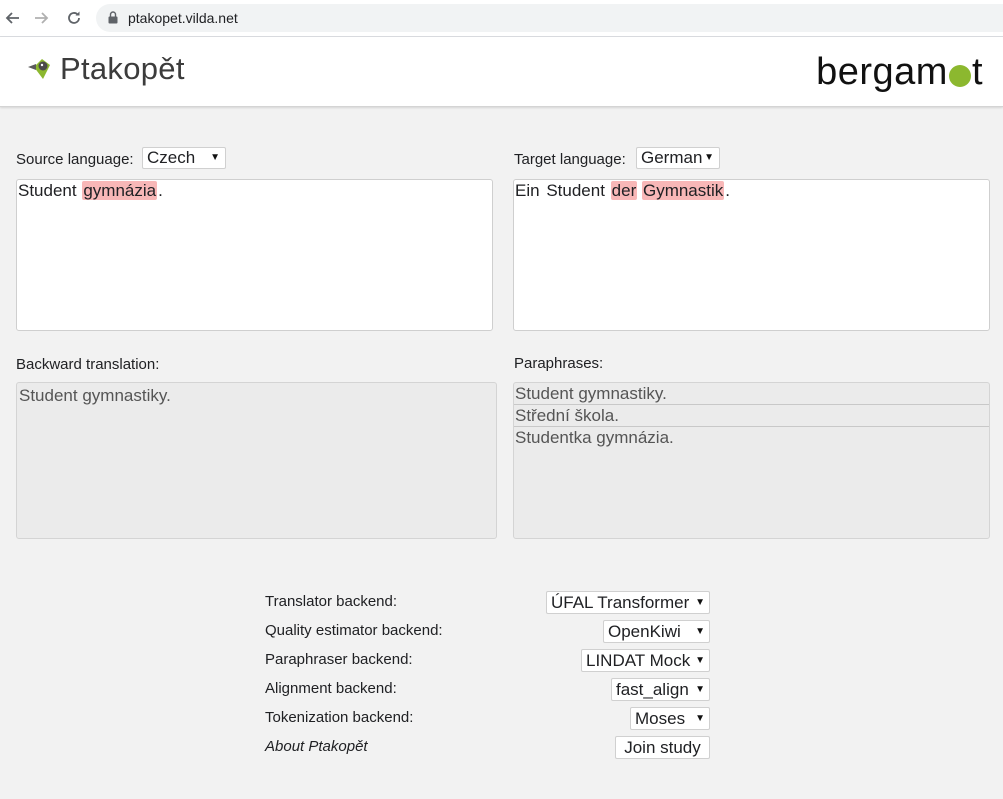  Describe the element at coordinates (527, 190) in the screenshot. I see `target-token: Ein` at that location.